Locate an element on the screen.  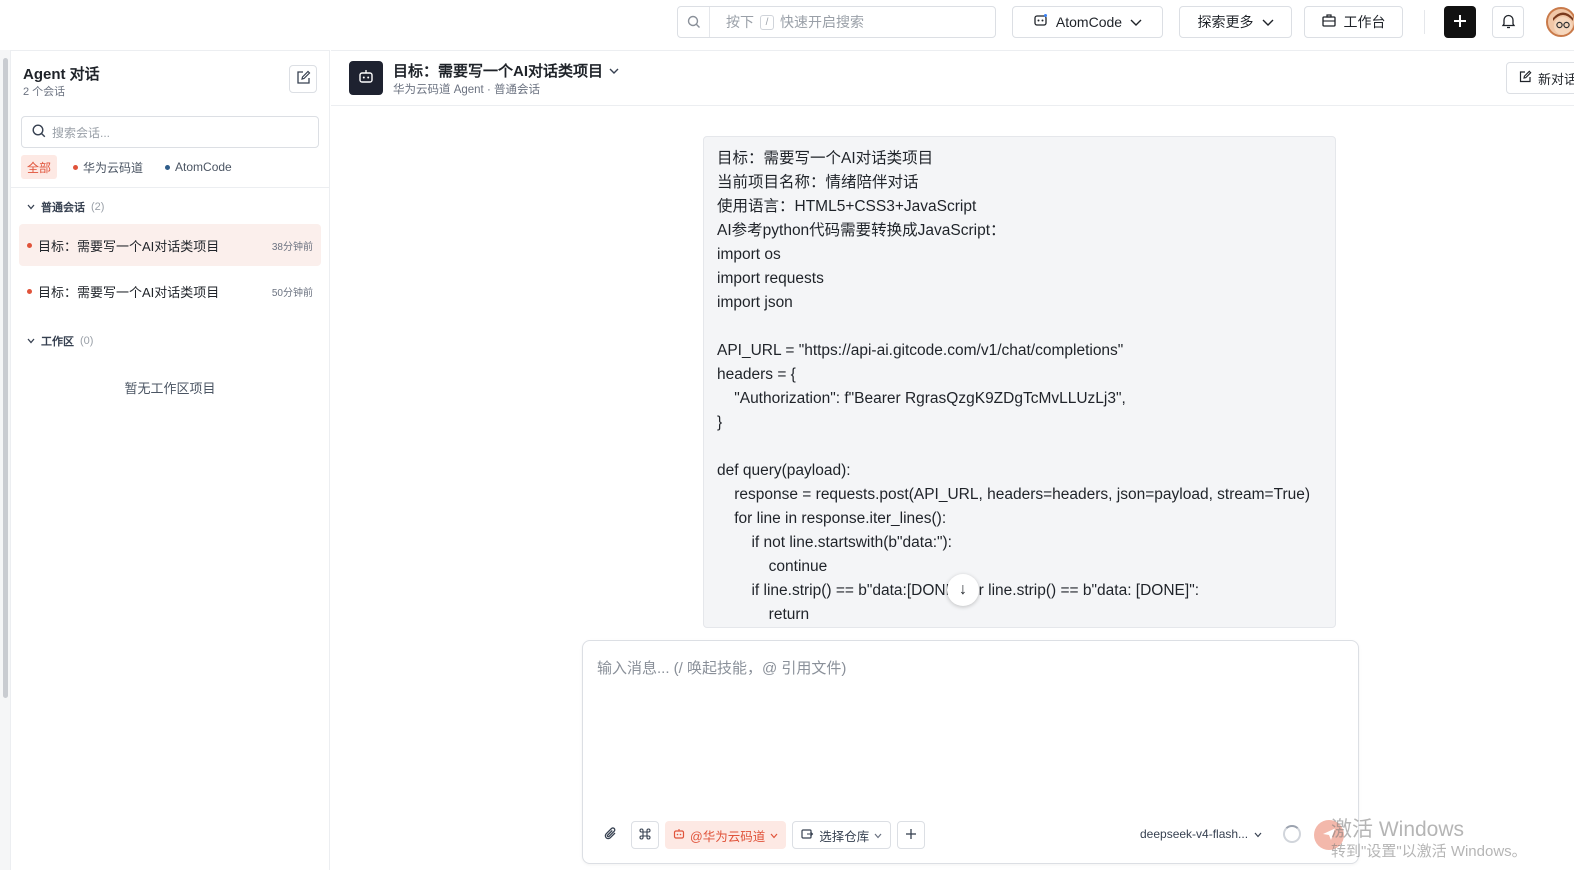
windows-activation-watermark: 激活 Windows is located at coordinates (1398, 829).